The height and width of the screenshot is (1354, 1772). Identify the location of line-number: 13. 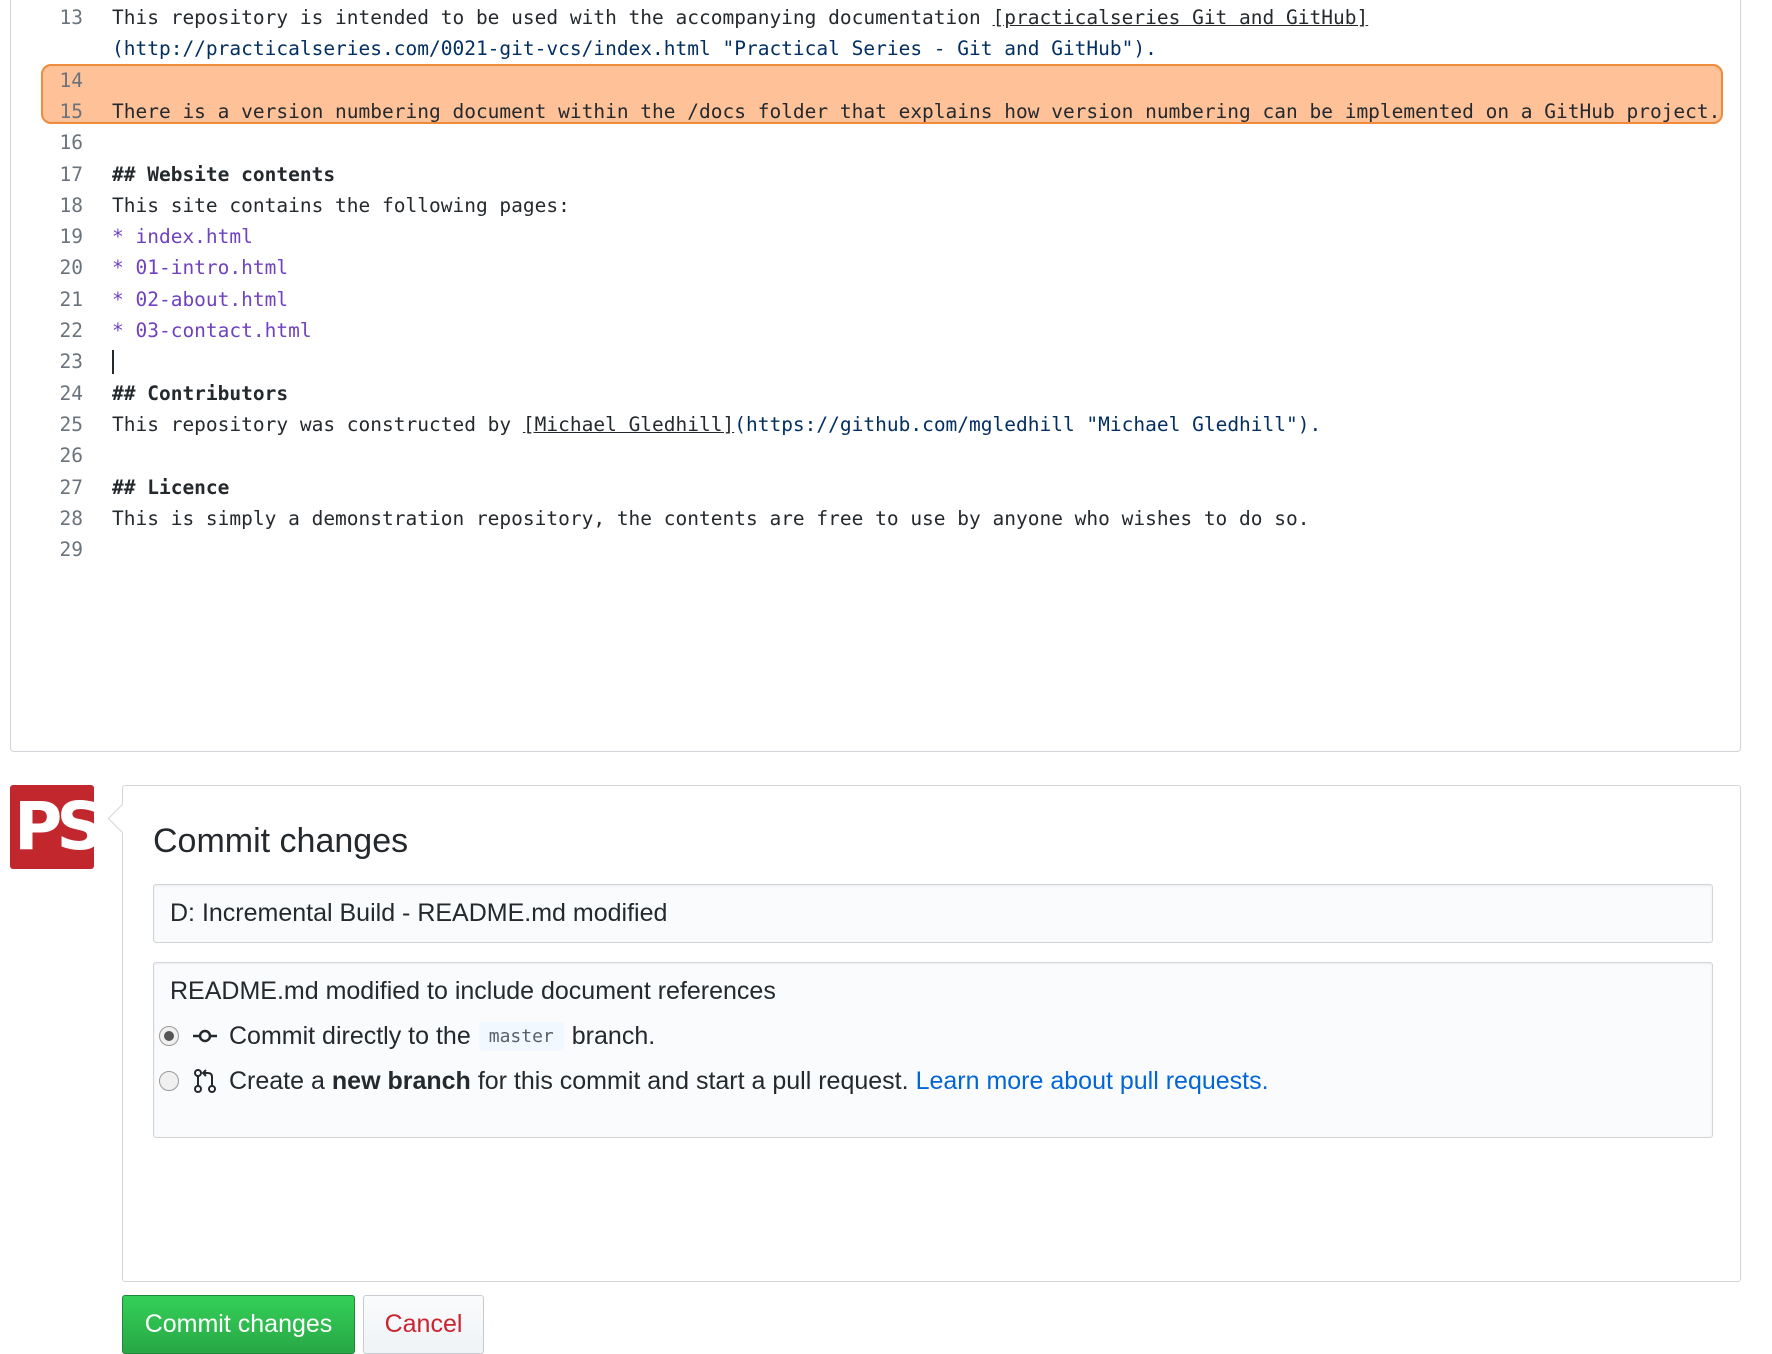
(71, 17).